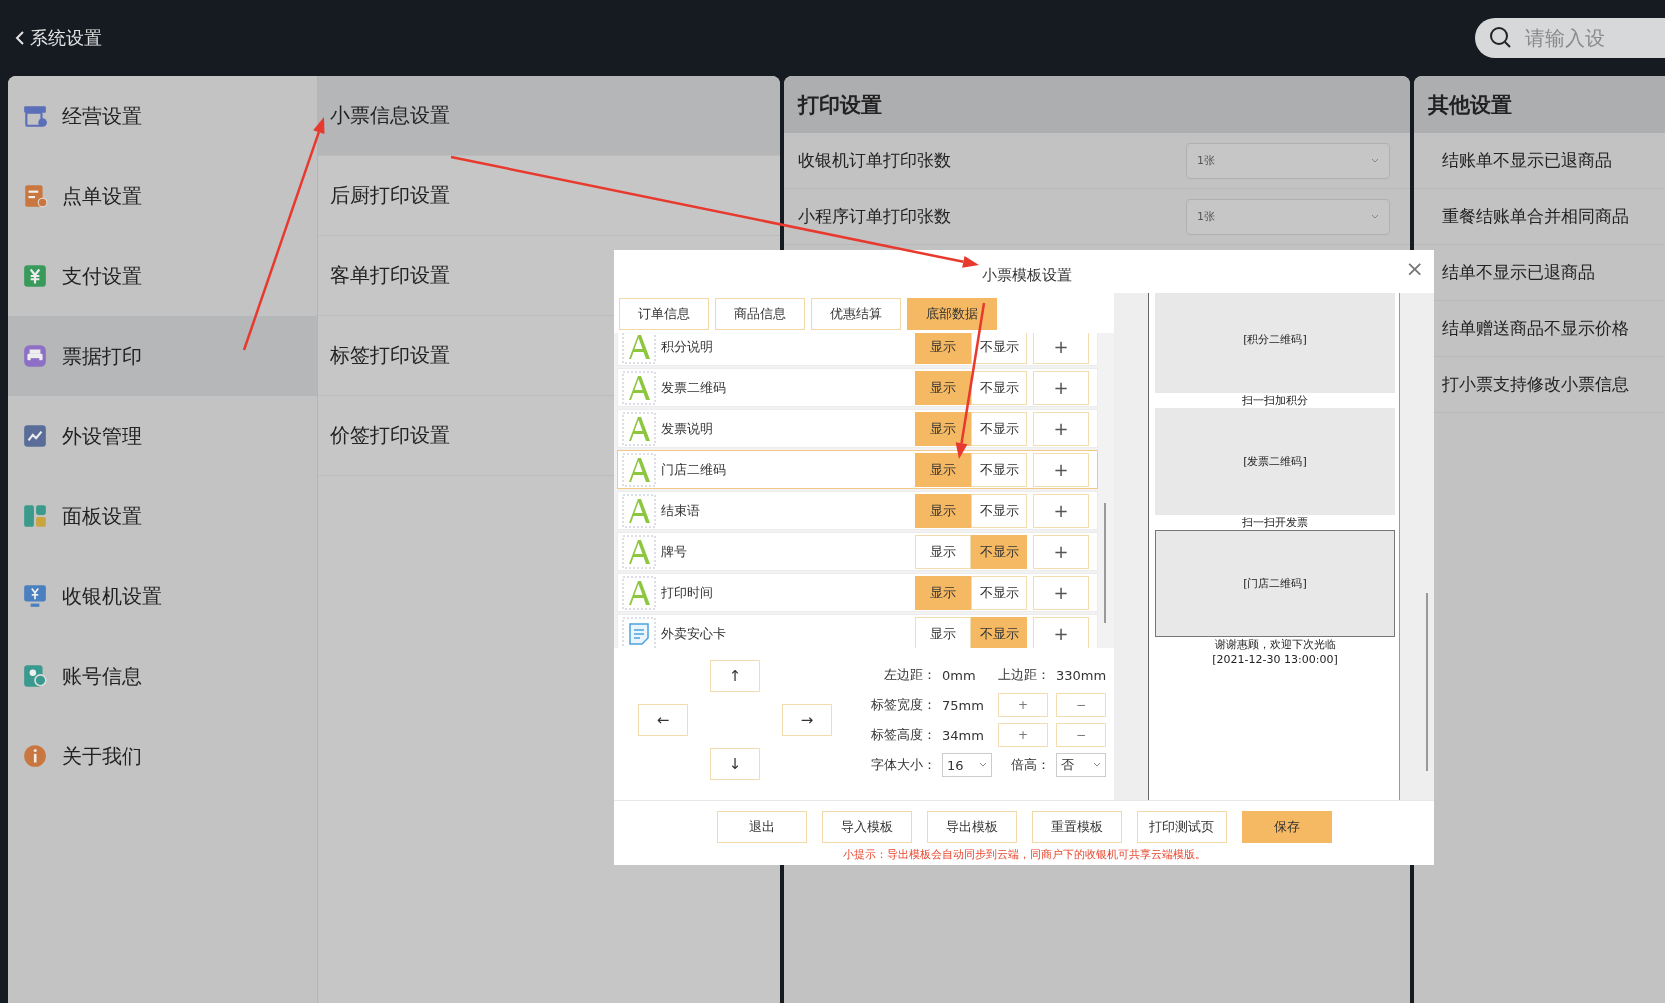 Image resolution: width=1665 pixels, height=1003 pixels. I want to click on sidebar-label: 支付设置, so click(102, 276).